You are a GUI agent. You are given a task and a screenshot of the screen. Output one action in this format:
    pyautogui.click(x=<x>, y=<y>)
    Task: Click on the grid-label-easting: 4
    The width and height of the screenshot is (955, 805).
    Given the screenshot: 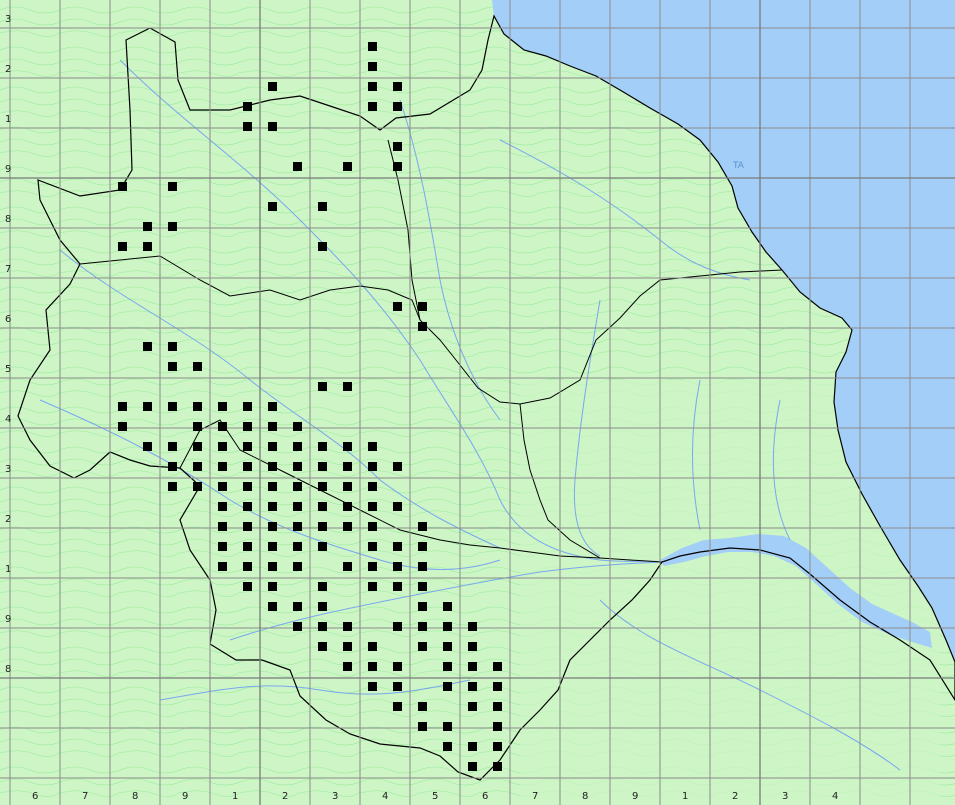 What is the action you would take?
    pyautogui.click(x=385, y=796)
    